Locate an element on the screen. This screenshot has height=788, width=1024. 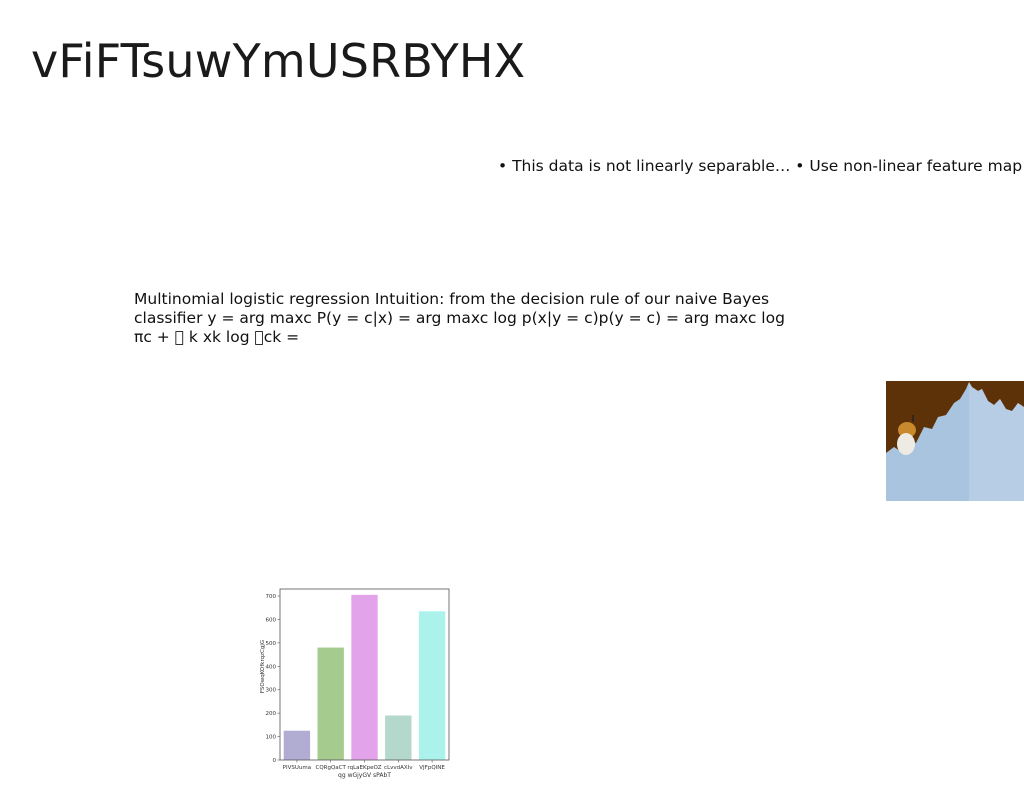
chart-y-tick-label: 700 is located at coordinates (271, 597).